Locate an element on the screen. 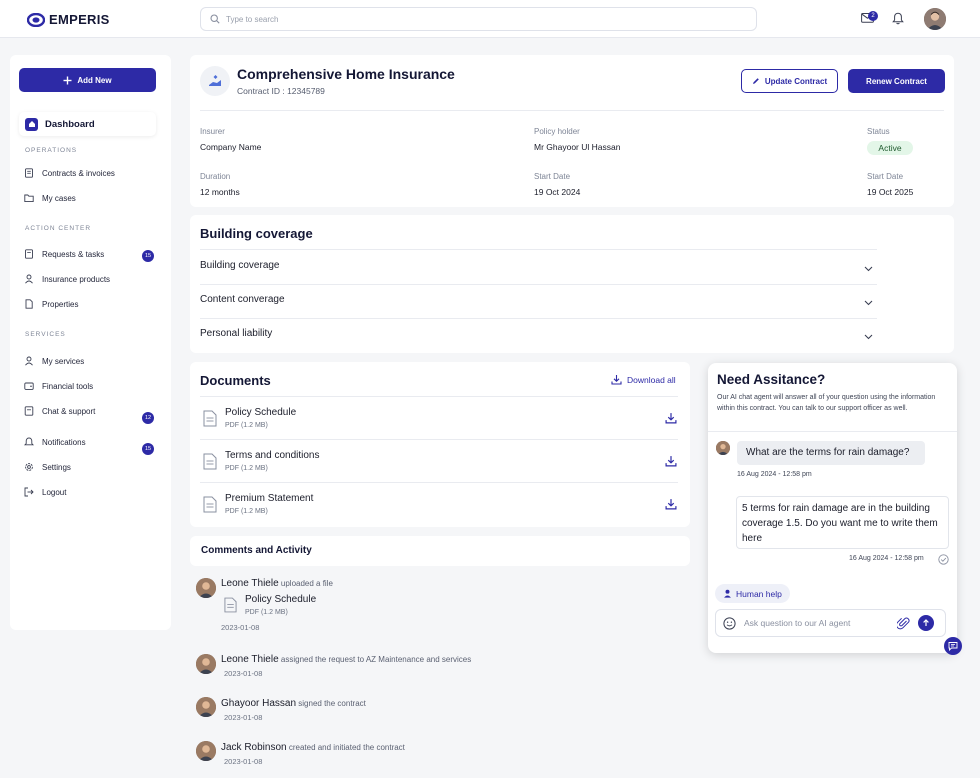  user-avatar is located at coordinates (935, 19).